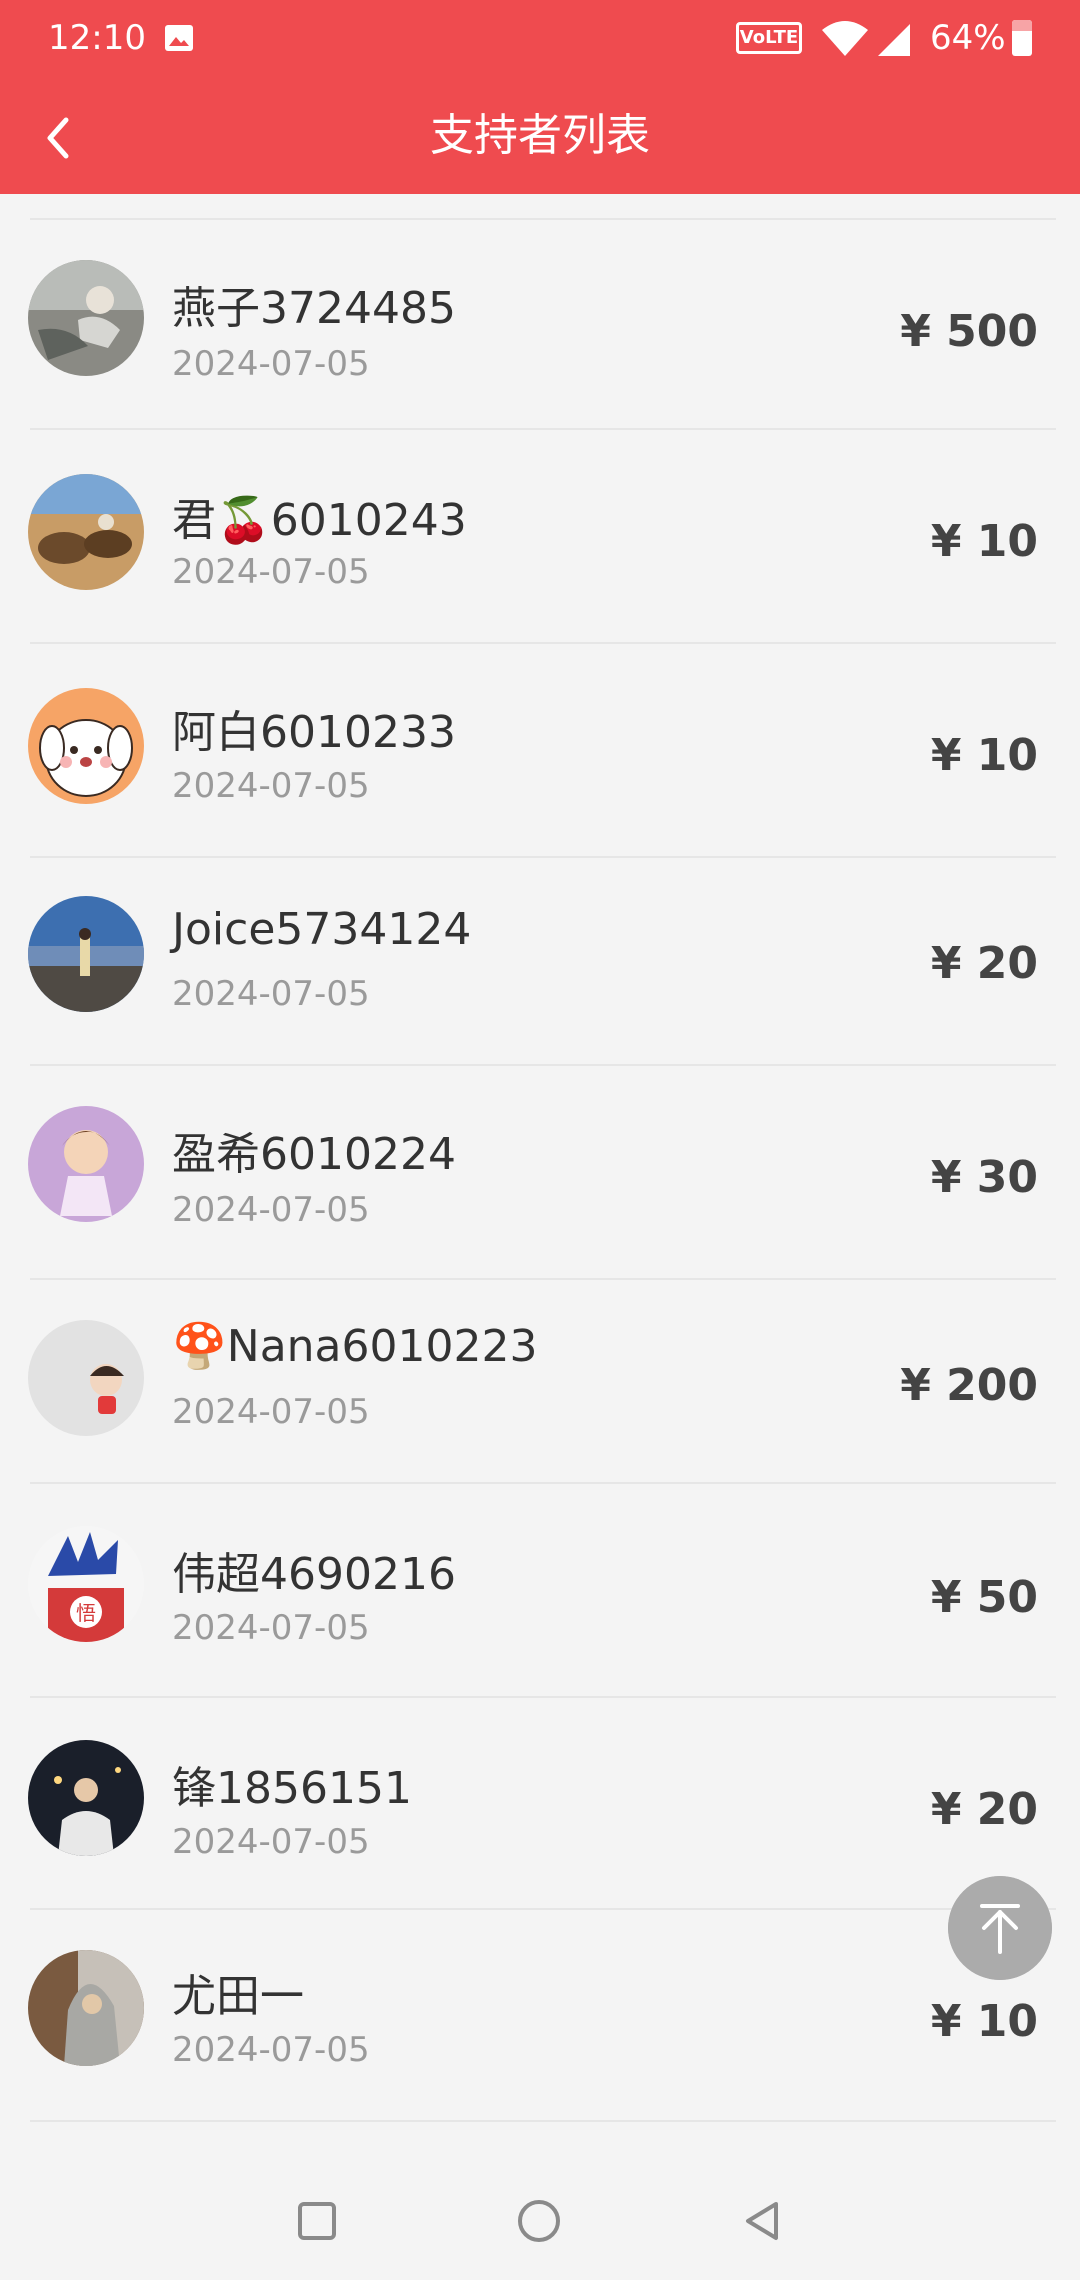  Describe the element at coordinates (540, 751) in the screenshot. I see `supporter-row: 阿白6010233 2024-07-05 ¥ 10` at that location.